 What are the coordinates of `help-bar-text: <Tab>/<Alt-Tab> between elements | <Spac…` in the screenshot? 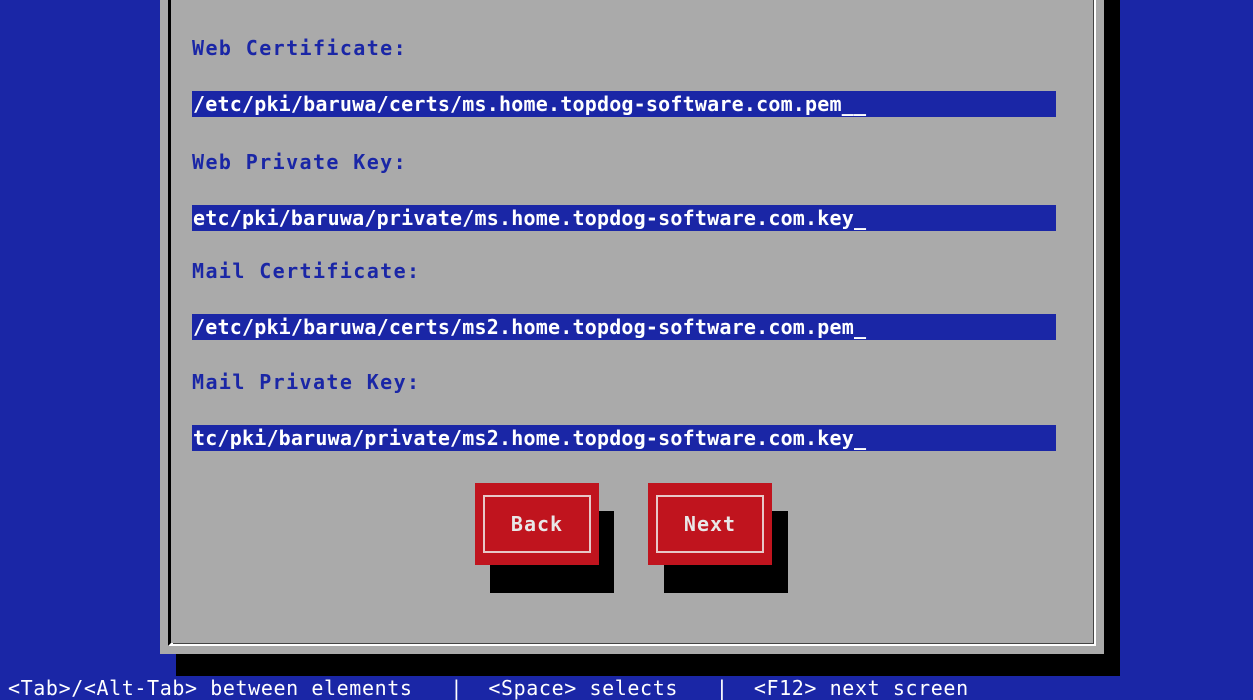 It's located at (488, 688).